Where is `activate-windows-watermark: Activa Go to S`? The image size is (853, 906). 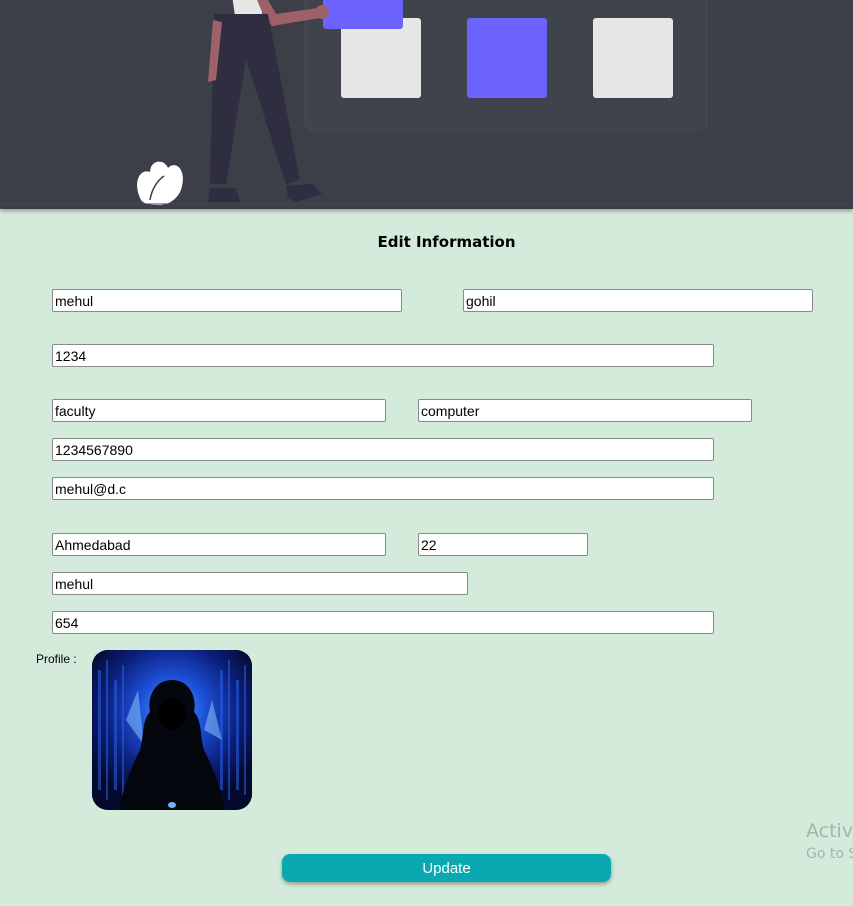 activate-windows-watermark: Activa Go to S is located at coordinates (829, 841).